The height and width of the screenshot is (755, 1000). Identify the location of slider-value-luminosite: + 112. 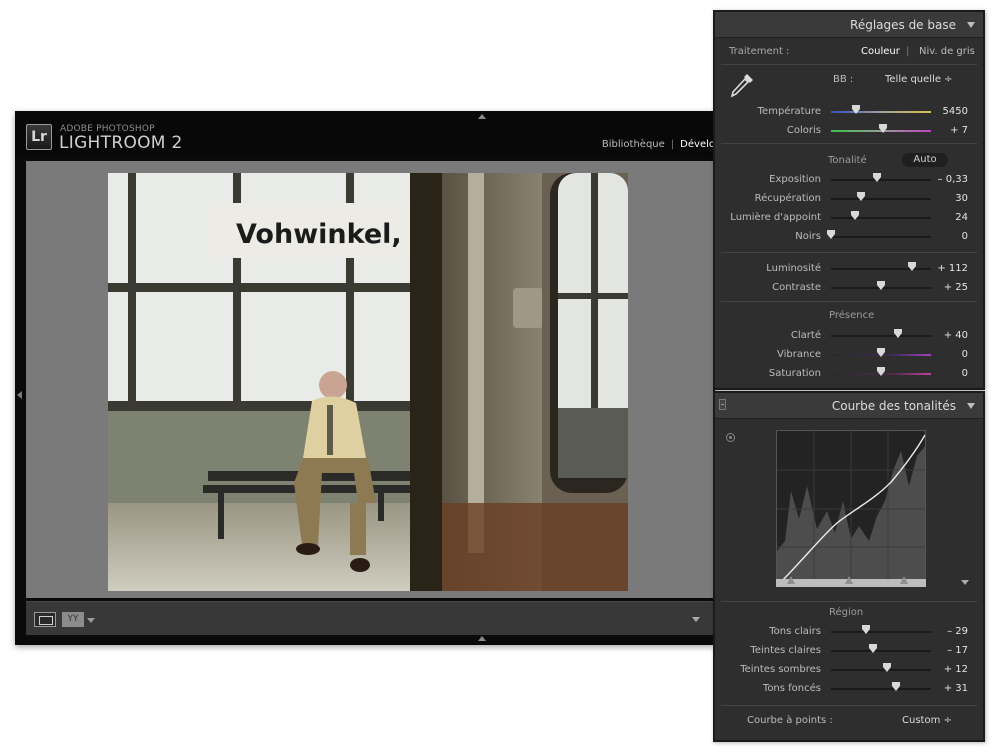
(948, 268).